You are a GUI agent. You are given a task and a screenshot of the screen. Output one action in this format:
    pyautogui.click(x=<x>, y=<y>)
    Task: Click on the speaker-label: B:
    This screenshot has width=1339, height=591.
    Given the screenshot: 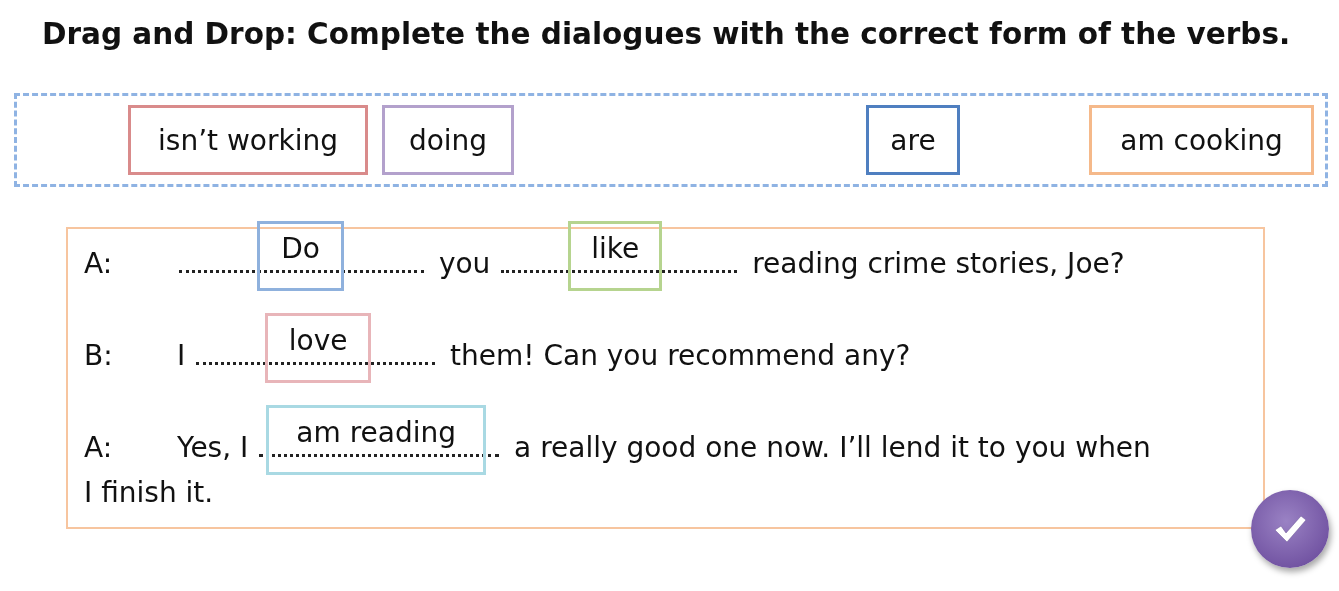 What is the action you would take?
    pyautogui.click(x=99, y=356)
    